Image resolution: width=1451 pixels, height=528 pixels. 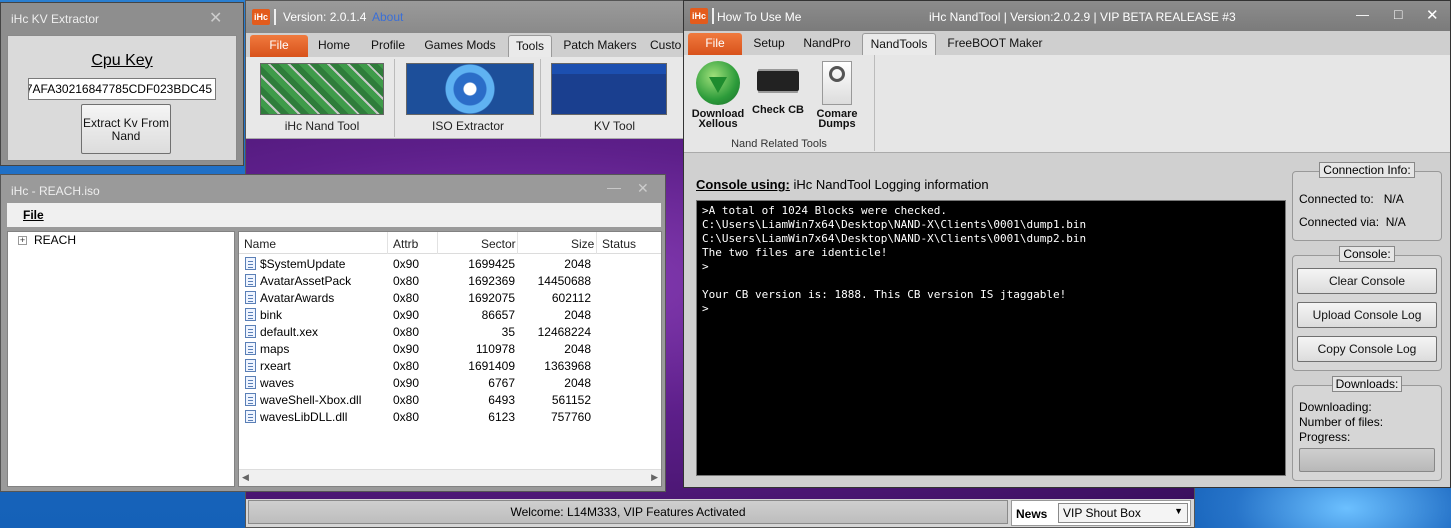 What do you see at coordinates (759, 17) in the screenshot?
I see `how-to-use-link: How To Use Me` at bounding box center [759, 17].